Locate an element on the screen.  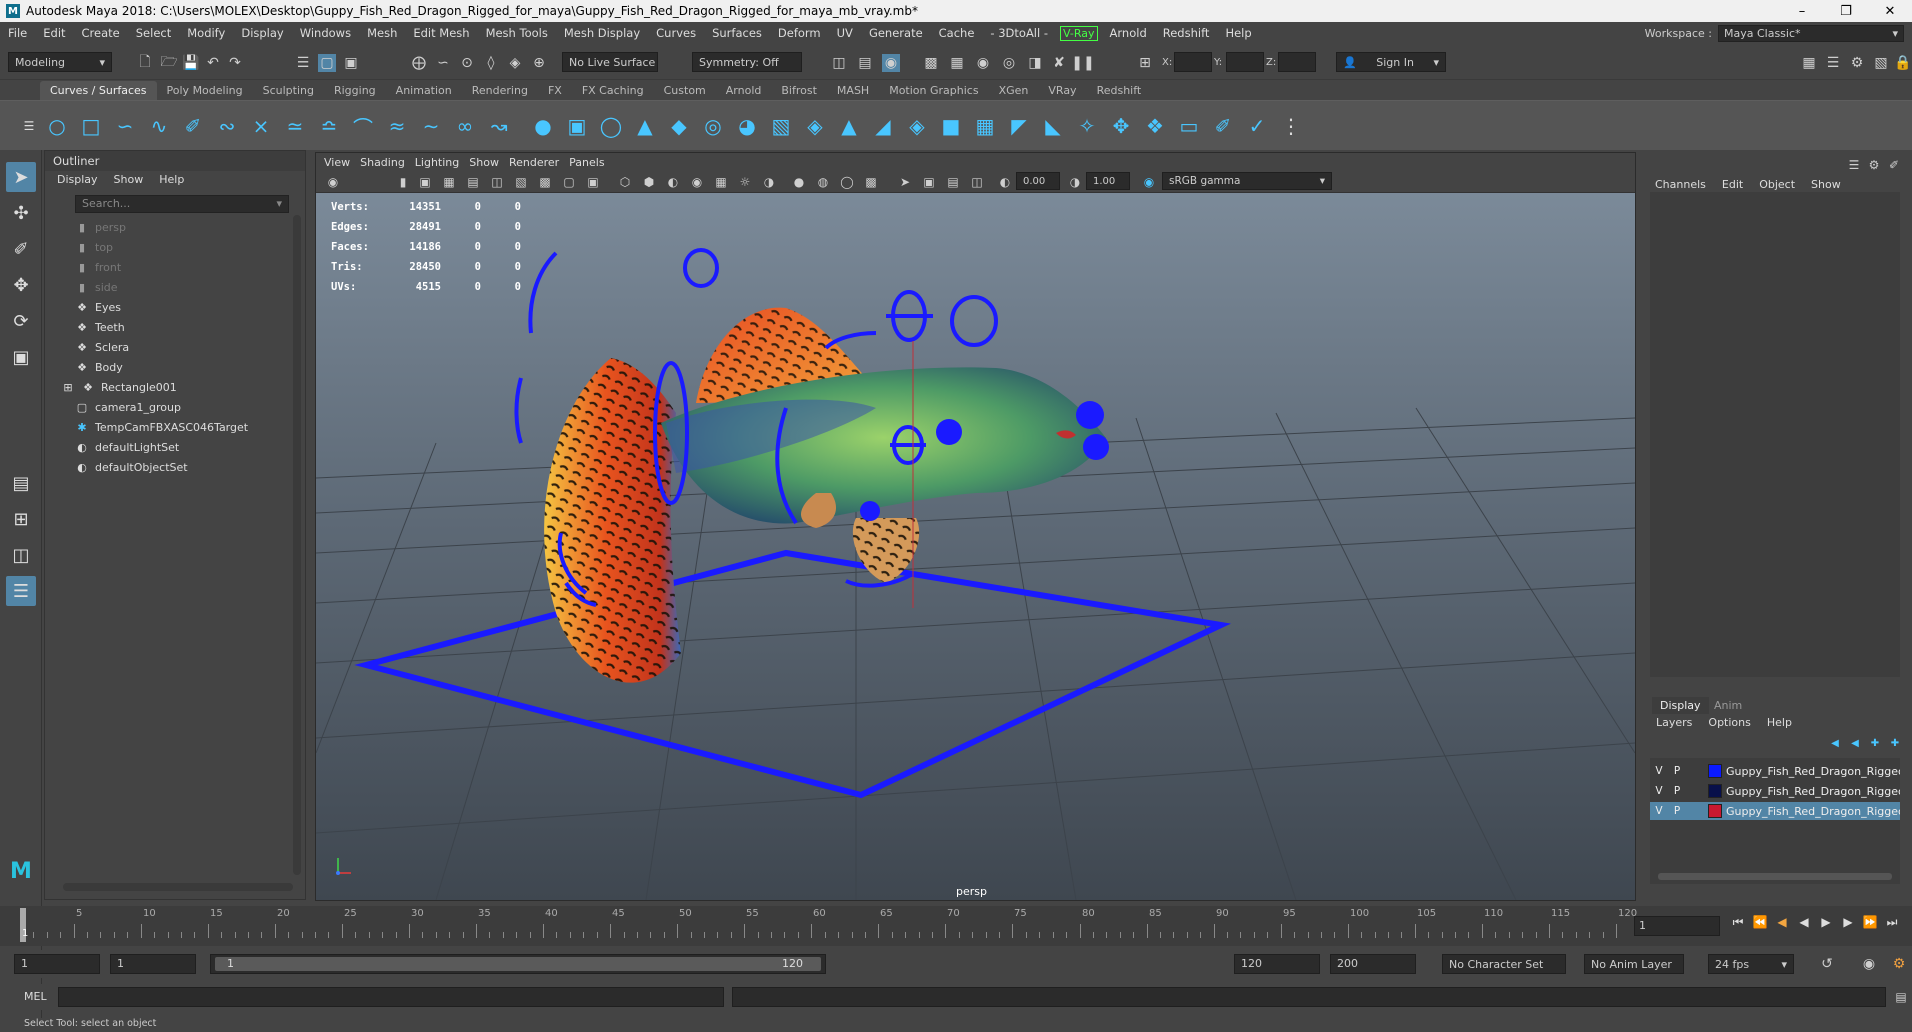
outliner-item-eyes: ❖ Eyes is located at coordinates (98, 307).